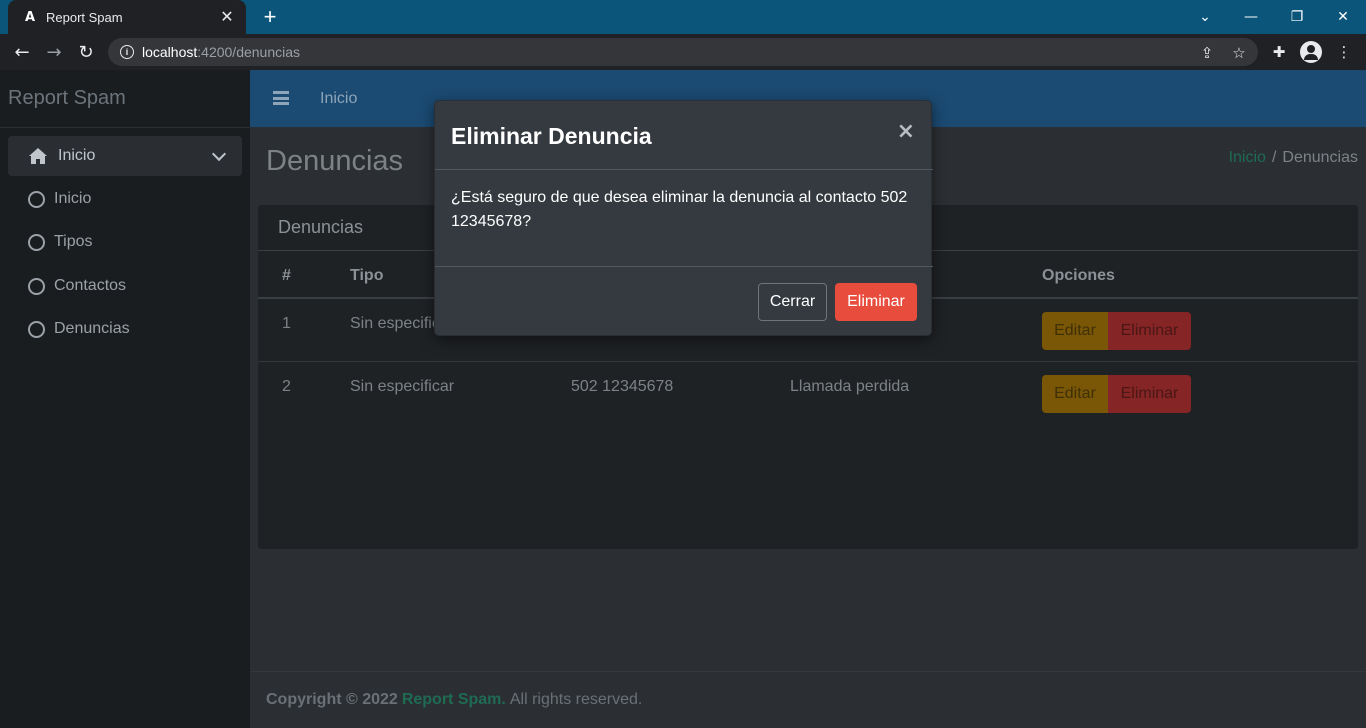 This screenshot has width=1366, height=728. I want to click on modal-header-divider, so click(684, 169).